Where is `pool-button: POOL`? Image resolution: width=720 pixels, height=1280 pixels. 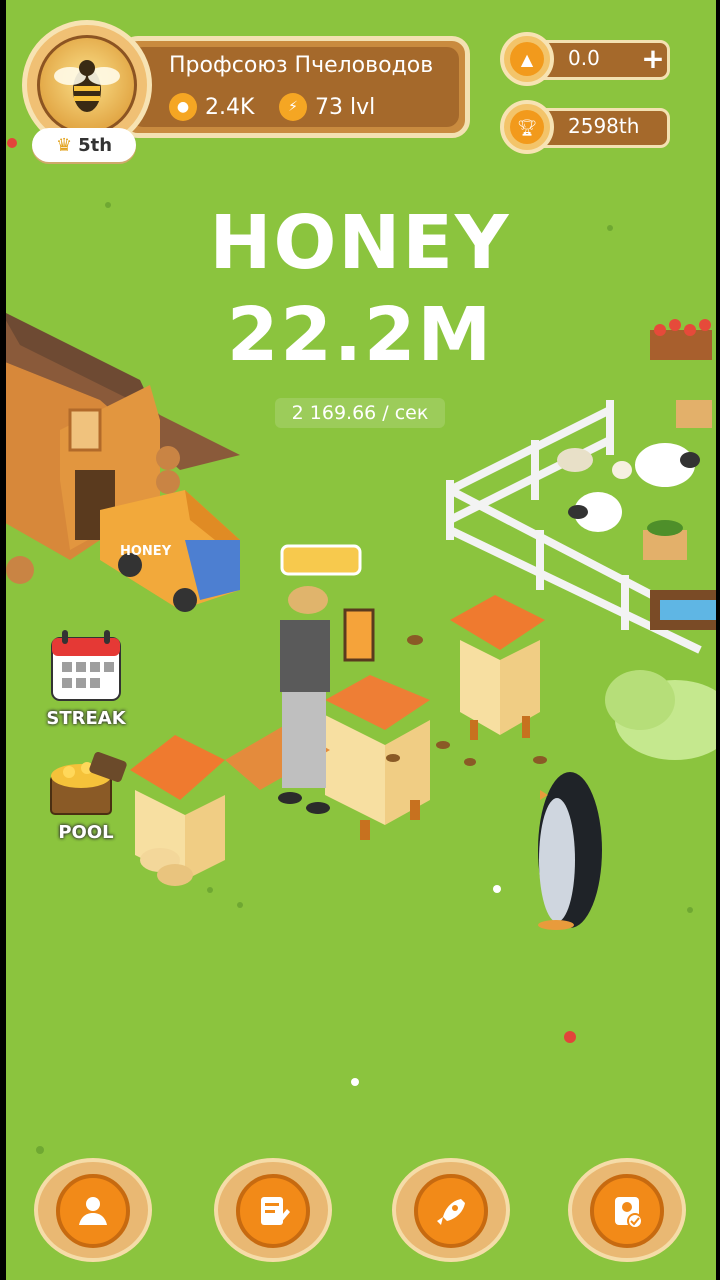 pool-button: POOL is located at coordinates (86, 797).